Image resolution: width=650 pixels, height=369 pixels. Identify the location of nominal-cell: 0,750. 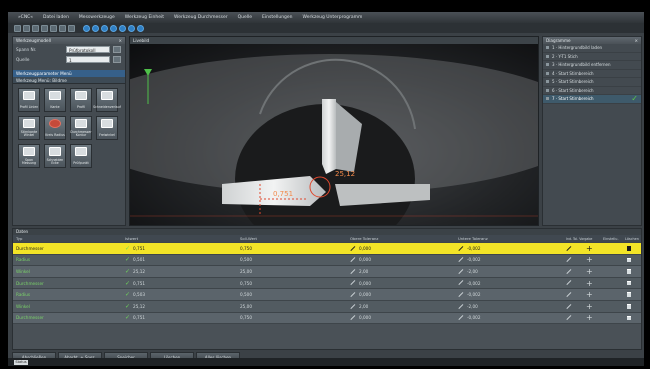
(246, 248).